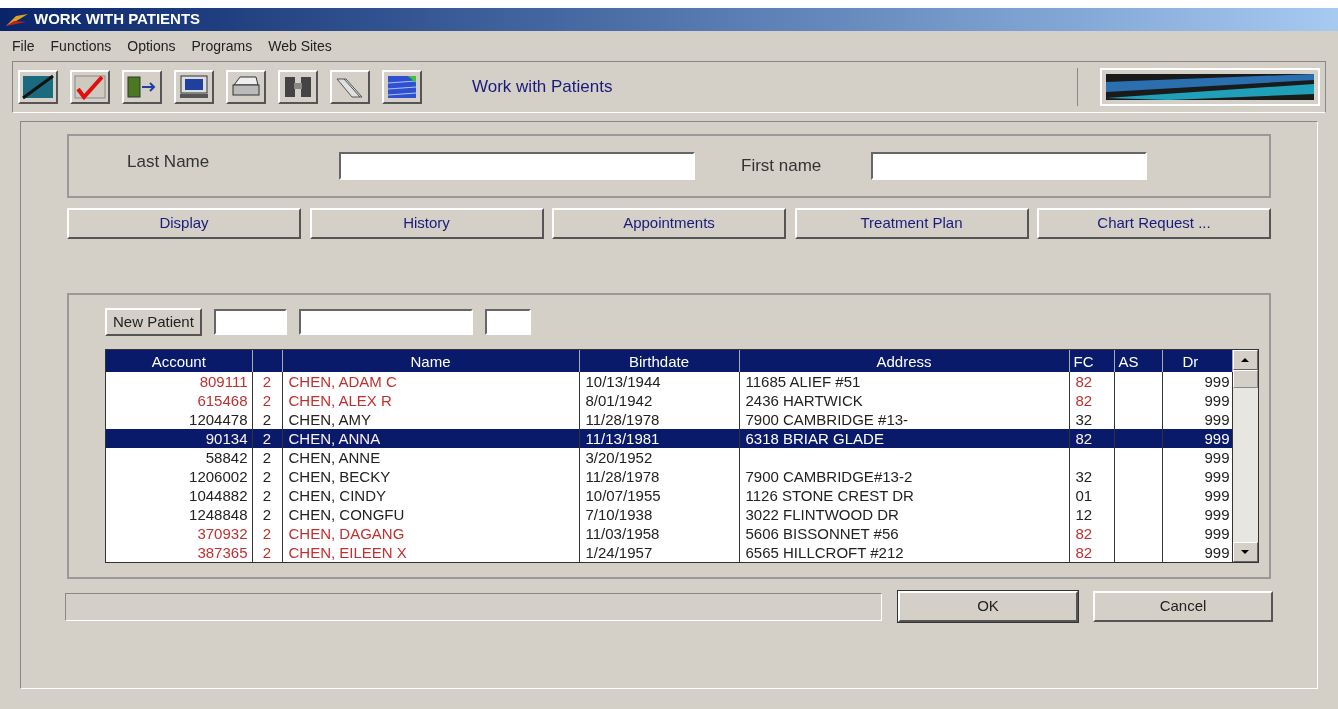 This screenshot has width=1338, height=709. I want to click on striped-sheet-icon, so click(350, 87).